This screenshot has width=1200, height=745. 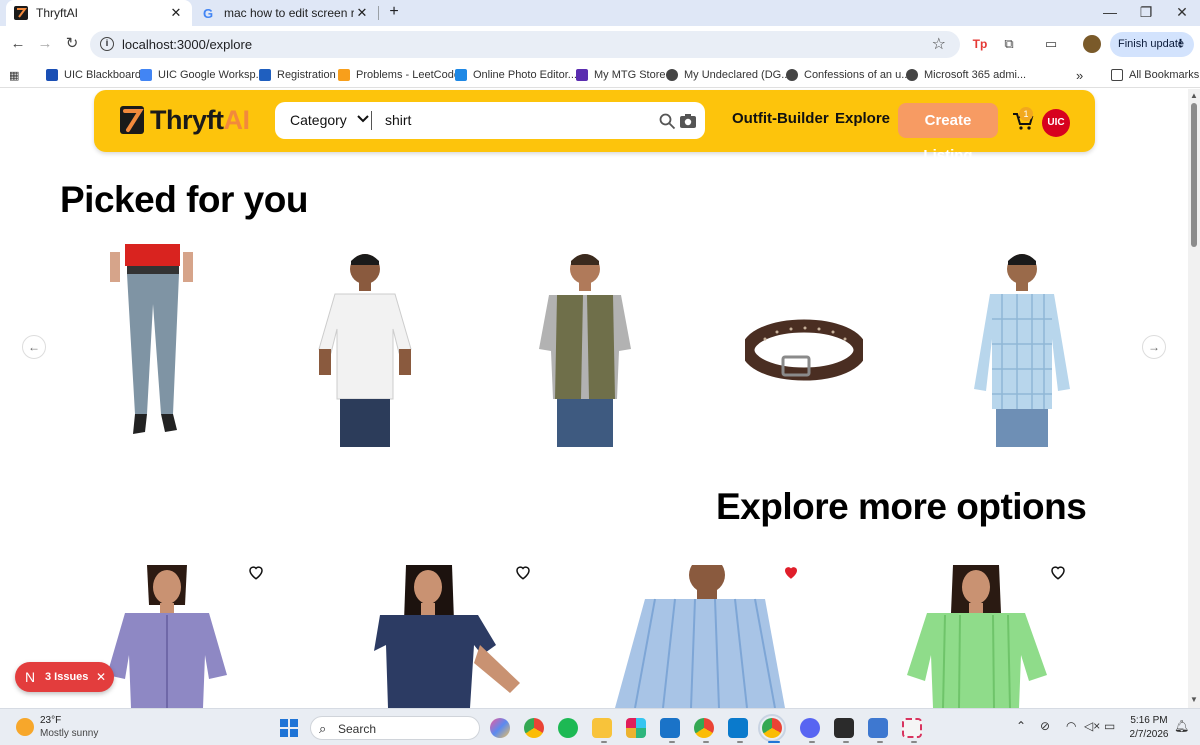 I want to click on taskbar-search-placeholder: Search, so click(x=357, y=729).